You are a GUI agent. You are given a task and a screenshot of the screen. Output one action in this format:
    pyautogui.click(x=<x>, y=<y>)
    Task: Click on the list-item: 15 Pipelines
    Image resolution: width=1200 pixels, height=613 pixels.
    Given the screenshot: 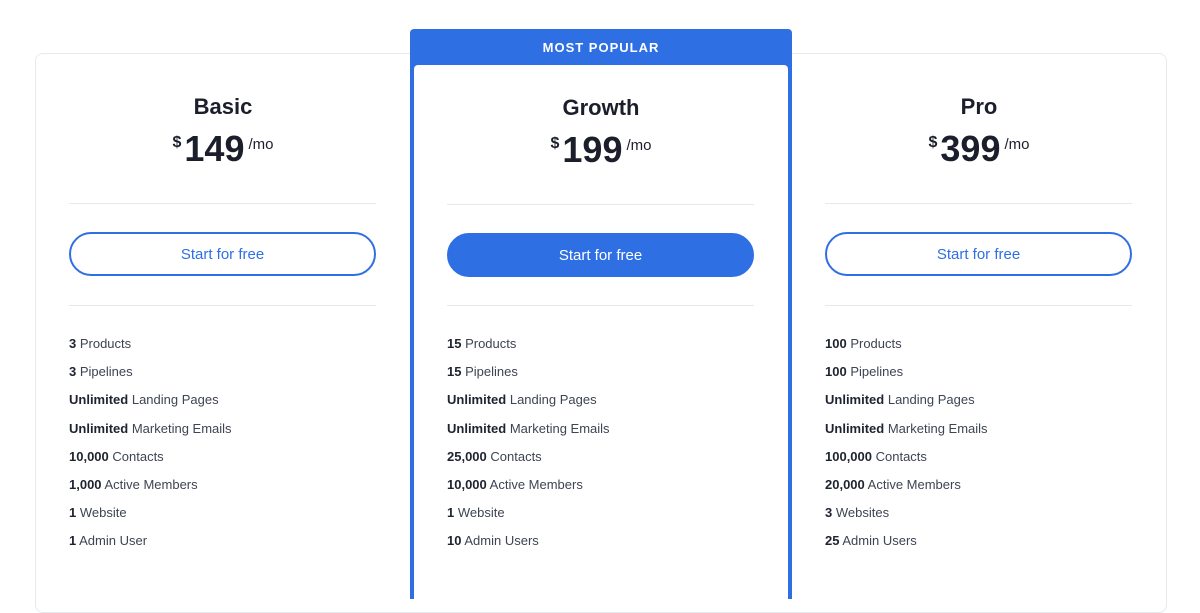 What is the action you would take?
    pyautogui.click(x=482, y=372)
    